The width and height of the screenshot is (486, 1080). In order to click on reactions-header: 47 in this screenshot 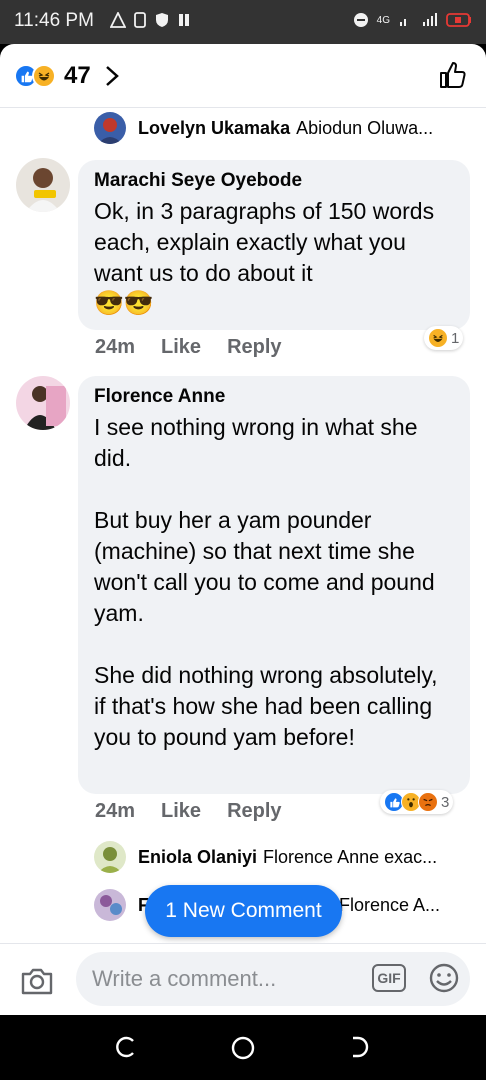, I will do `click(243, 76)`.